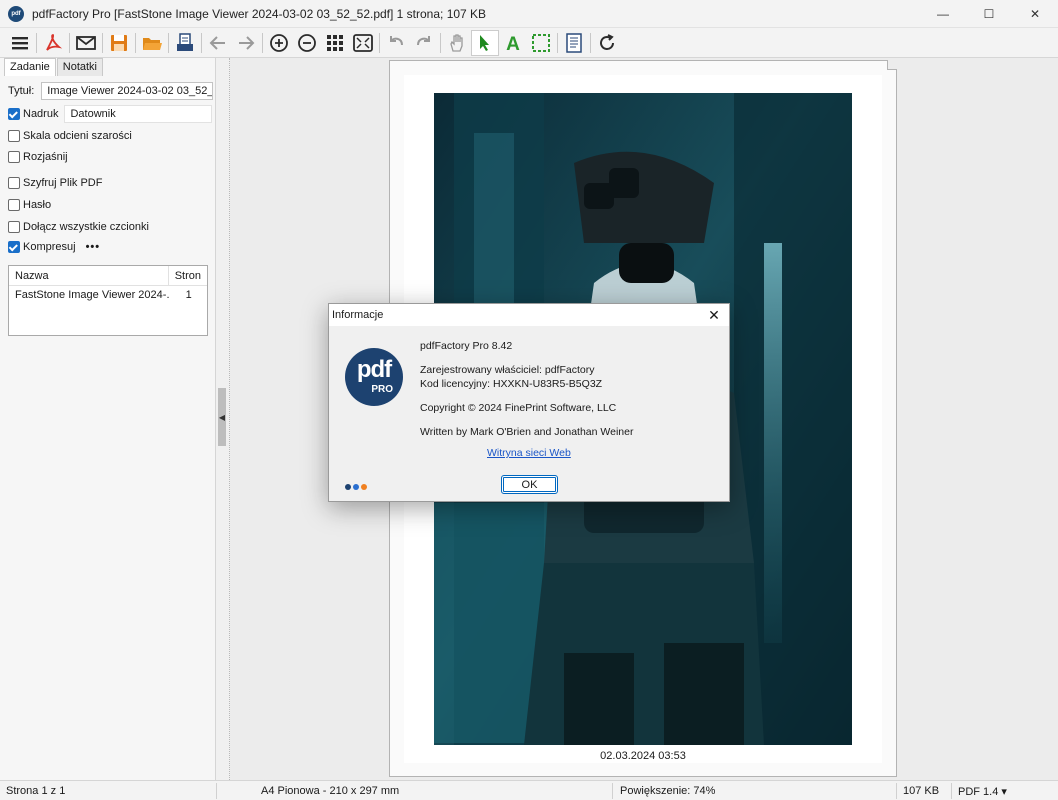 Image resolution: width=1058 pixels, height=800 pixels. I want to click on text-tool-icon: A, so click(513, 43).